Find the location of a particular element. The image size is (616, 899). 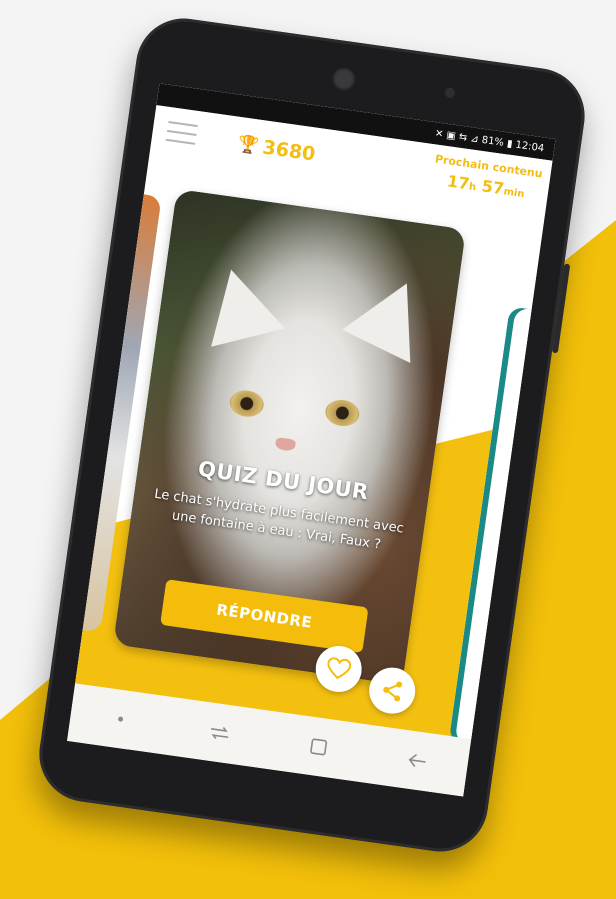

next-content-countdown: Prochain contenu 17h 57min is located at coordinates (487, 178).